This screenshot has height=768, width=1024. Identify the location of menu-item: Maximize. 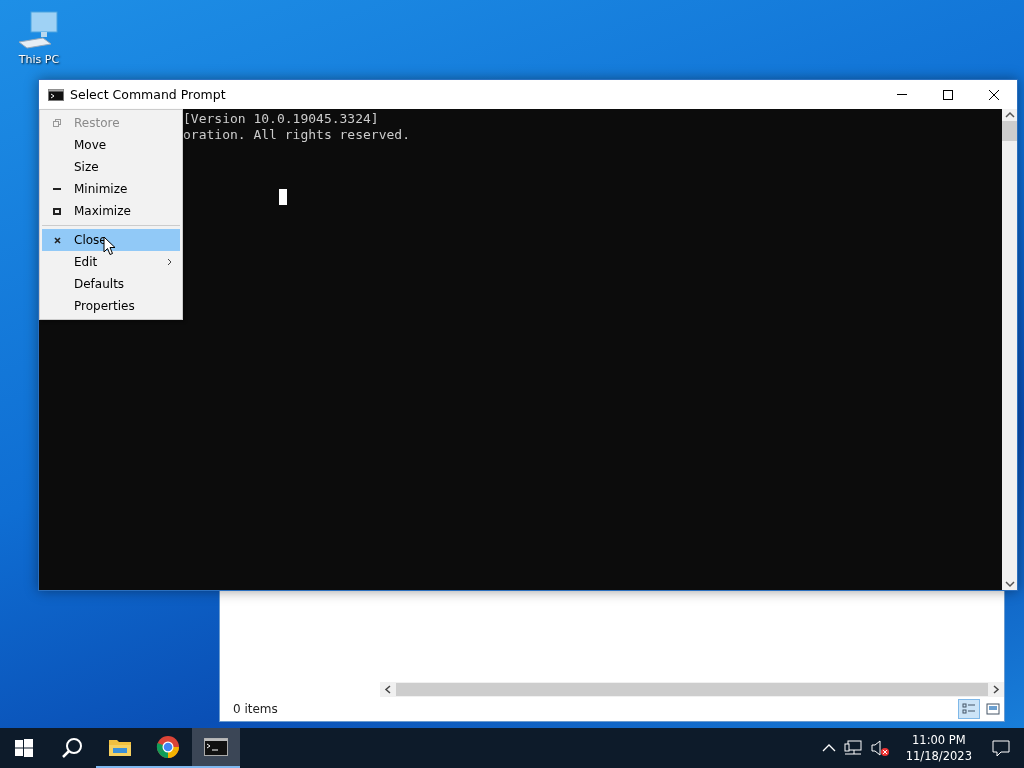
(111, 211).